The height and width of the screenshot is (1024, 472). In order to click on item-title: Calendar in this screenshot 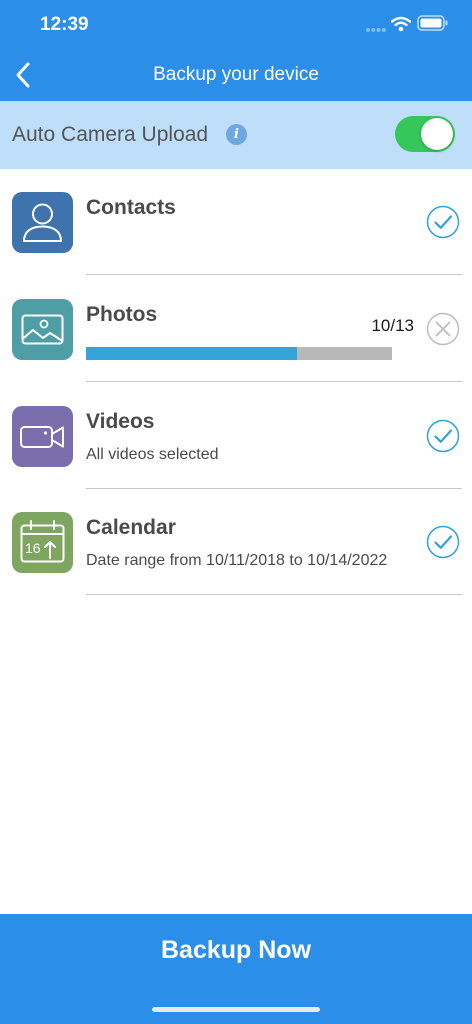, I will do `click(131, 527)`.